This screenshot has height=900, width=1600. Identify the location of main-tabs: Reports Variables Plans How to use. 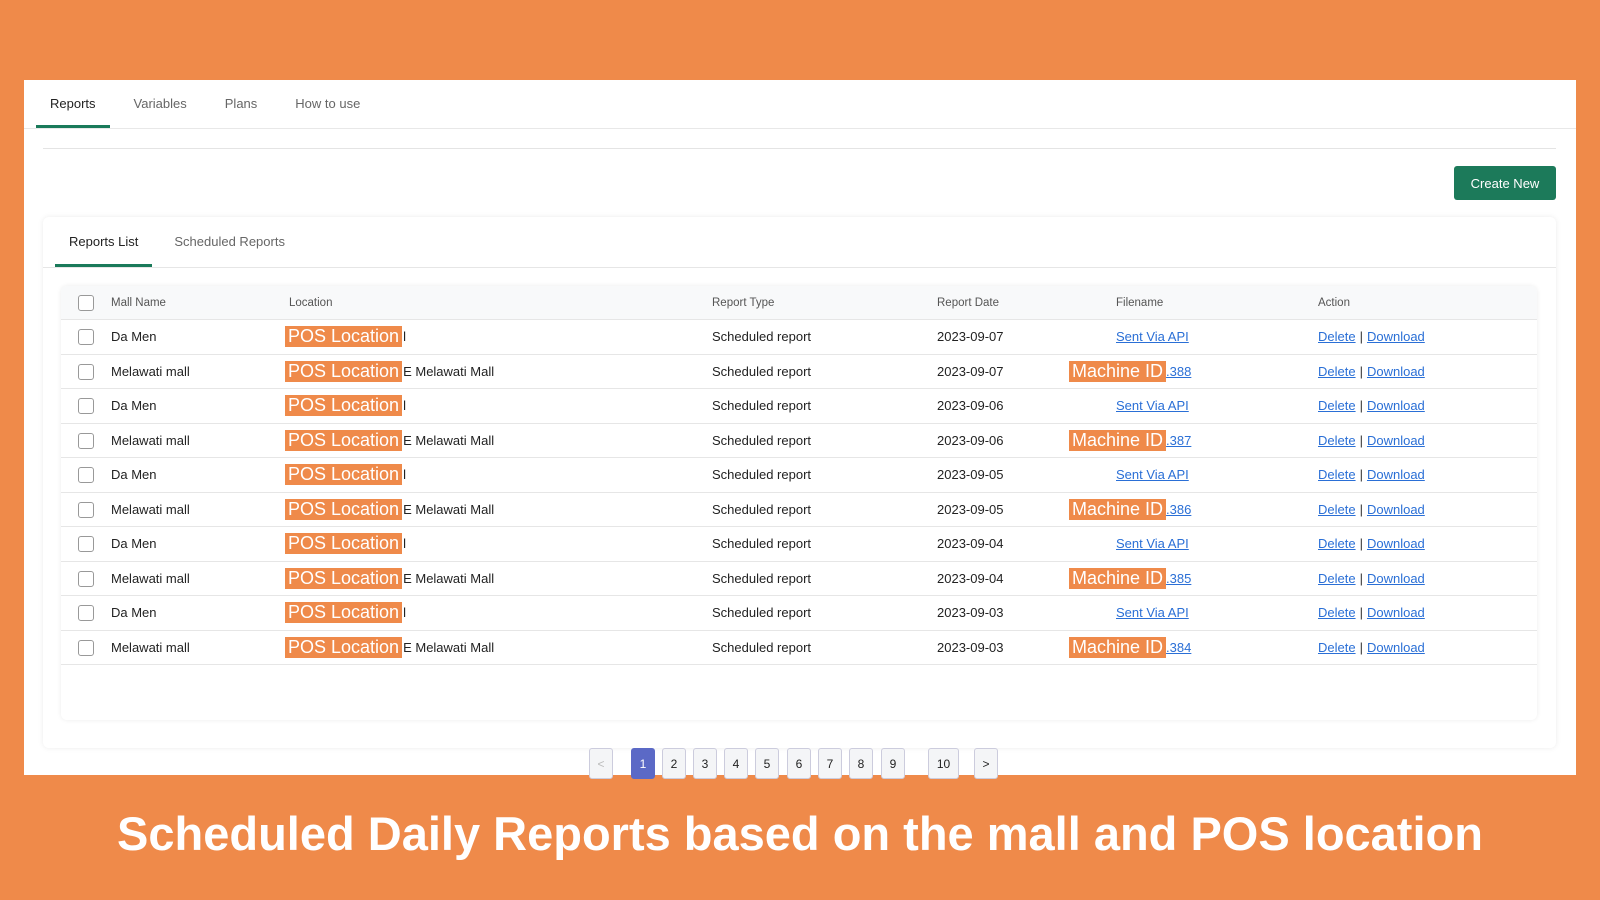
(210, 104).